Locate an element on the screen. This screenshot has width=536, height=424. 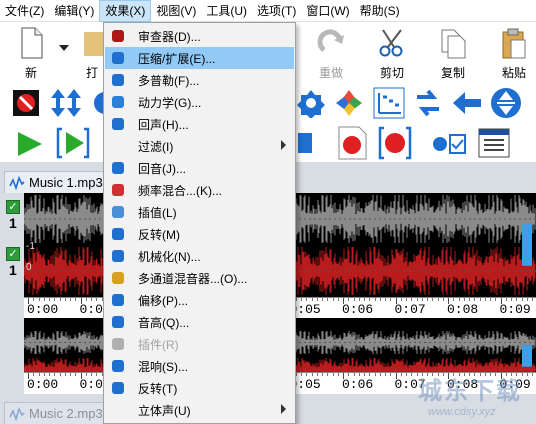
effects-menu-item: 过滤(I) is located at coordinates (199, 146).